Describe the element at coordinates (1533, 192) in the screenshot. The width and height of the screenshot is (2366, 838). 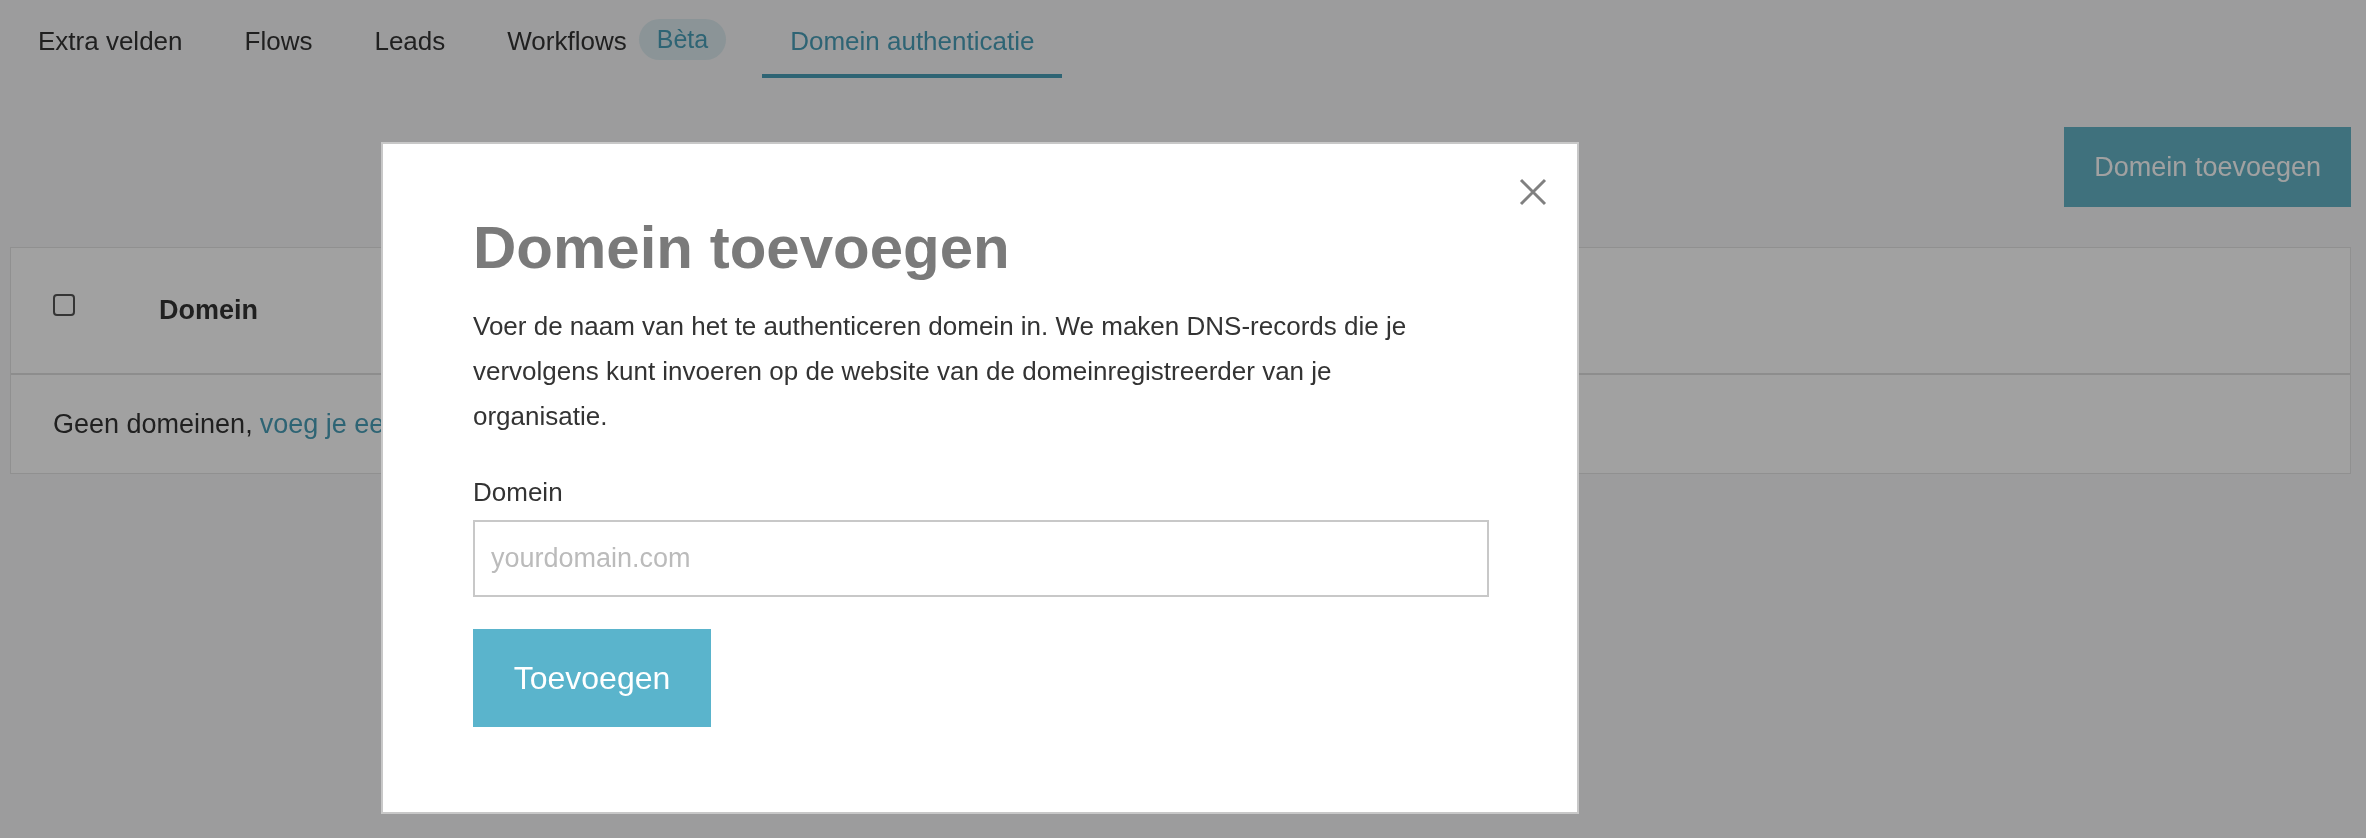
I see `close-icon` at that location.